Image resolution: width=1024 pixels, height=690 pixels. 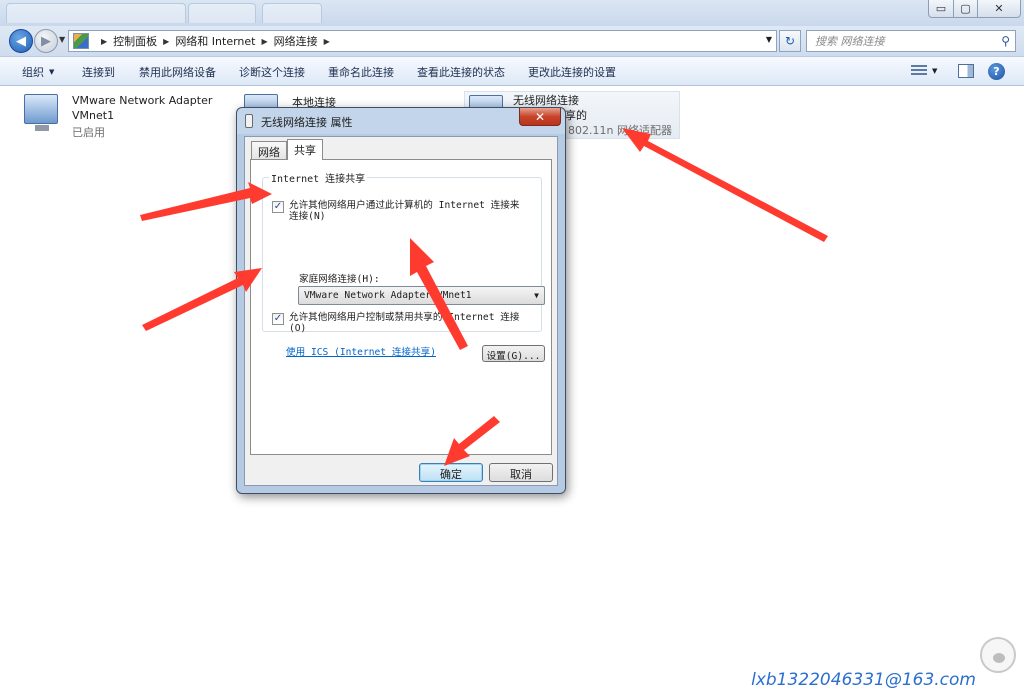 I want to click on adapter-status: 802.11n 网络适配器, so click(x=620, y=130).